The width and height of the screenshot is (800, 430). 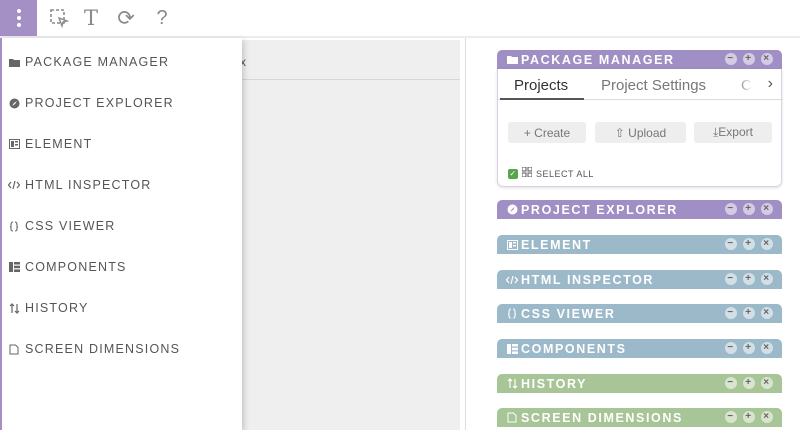 I want to click on menu-item-css-viewer: CSS VIEWER, so click(x=62, y=226).